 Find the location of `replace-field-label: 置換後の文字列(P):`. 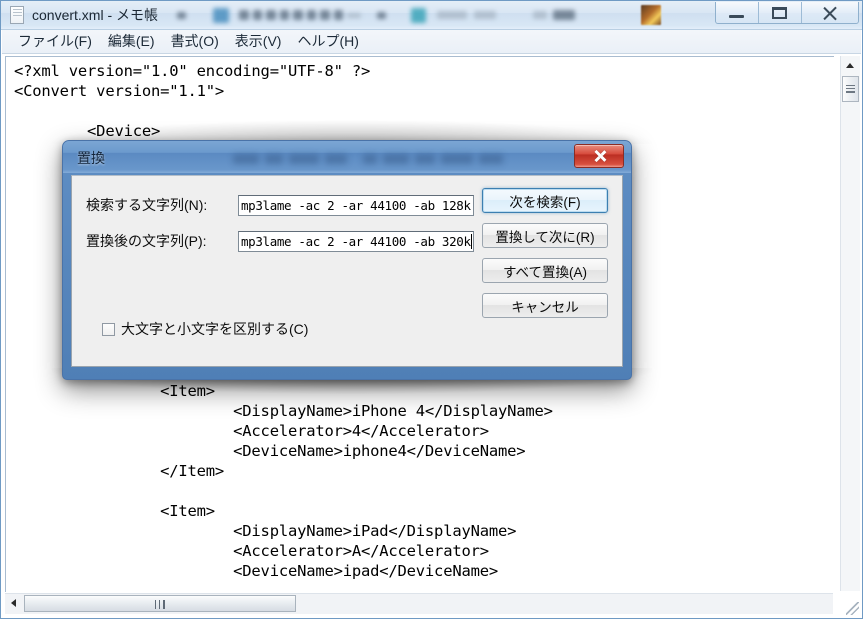

replace-field-label: 置換後の文字列(P): is located at coordinates (146, 241).